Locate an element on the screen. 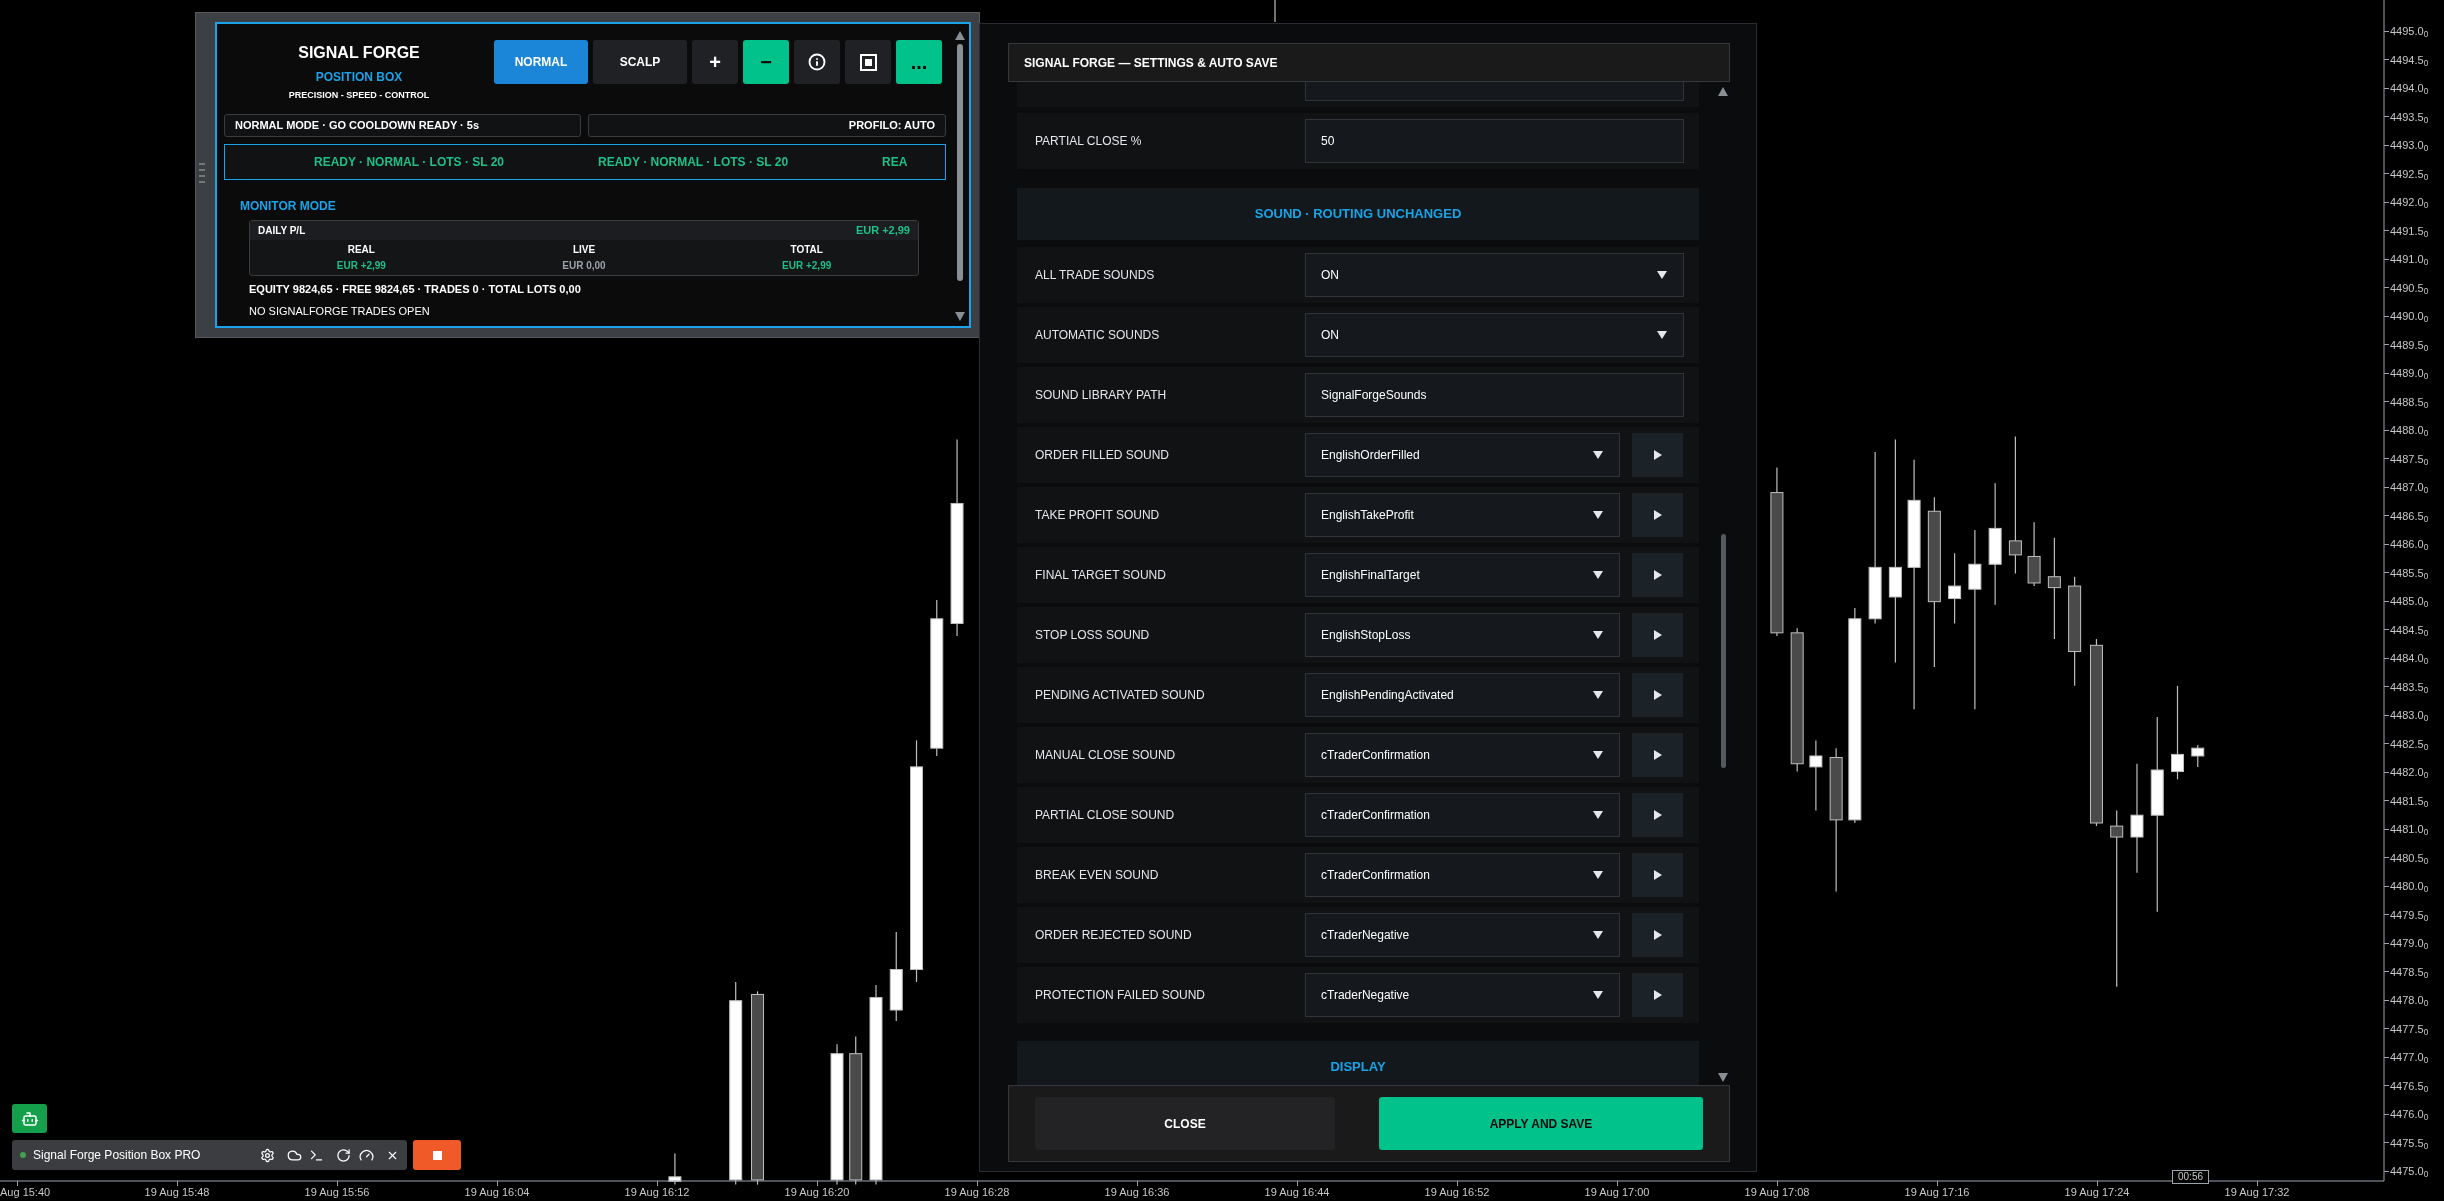  app-subtitle: POSITION BOX is located at coordinates (359, 77).